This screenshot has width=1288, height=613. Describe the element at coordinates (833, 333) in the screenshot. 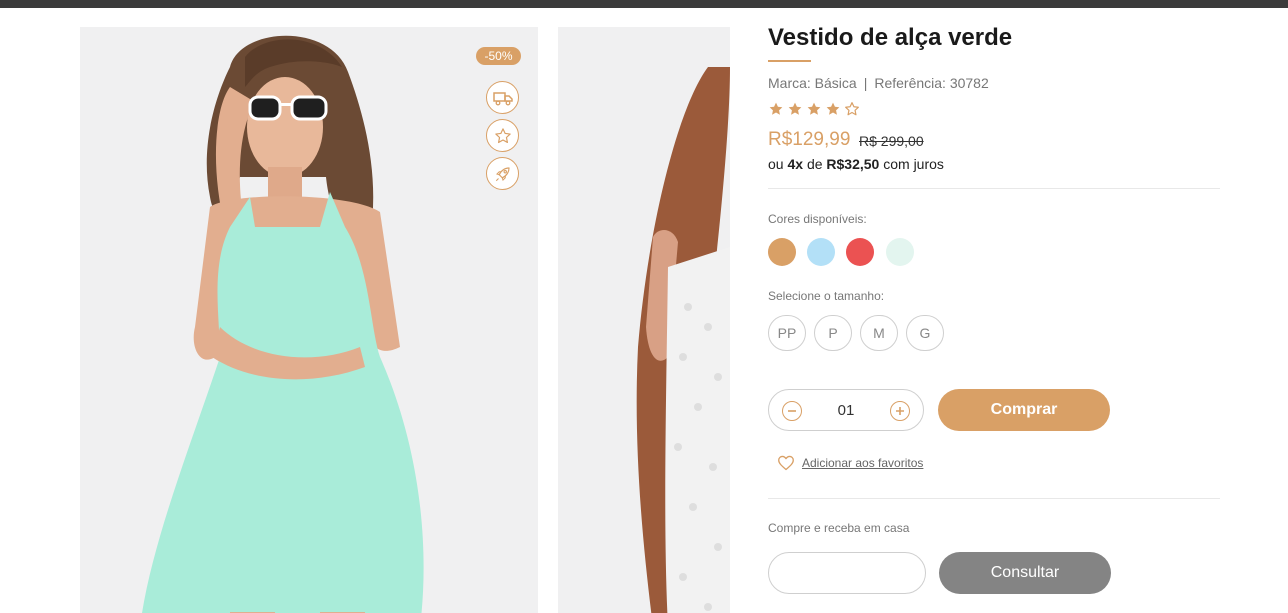

I see `size-option-p: P` at that location.